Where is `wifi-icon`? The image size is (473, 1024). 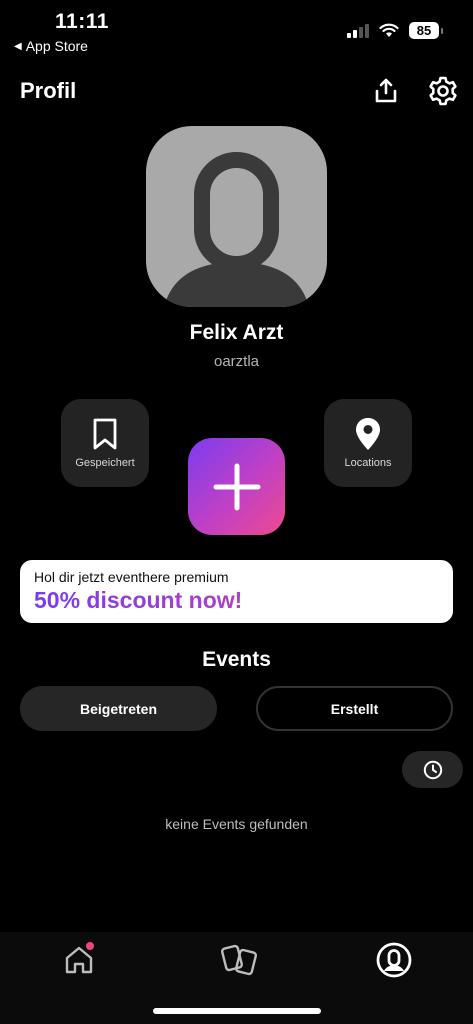 wifi-icon is located at coordinates (389, 30).